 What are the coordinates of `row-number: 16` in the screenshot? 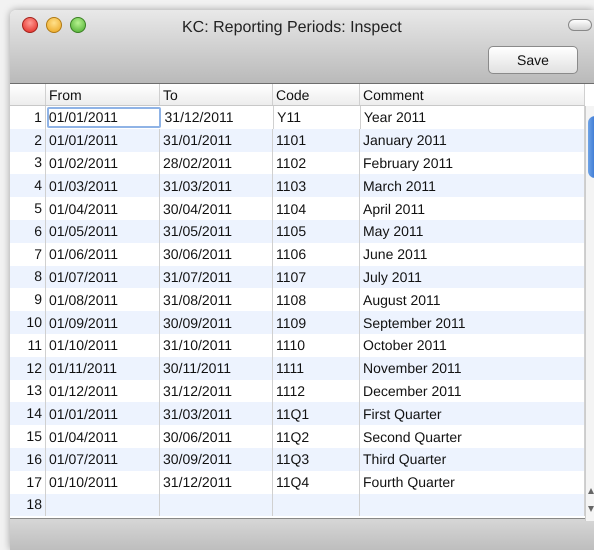 It's located at (34, 459).